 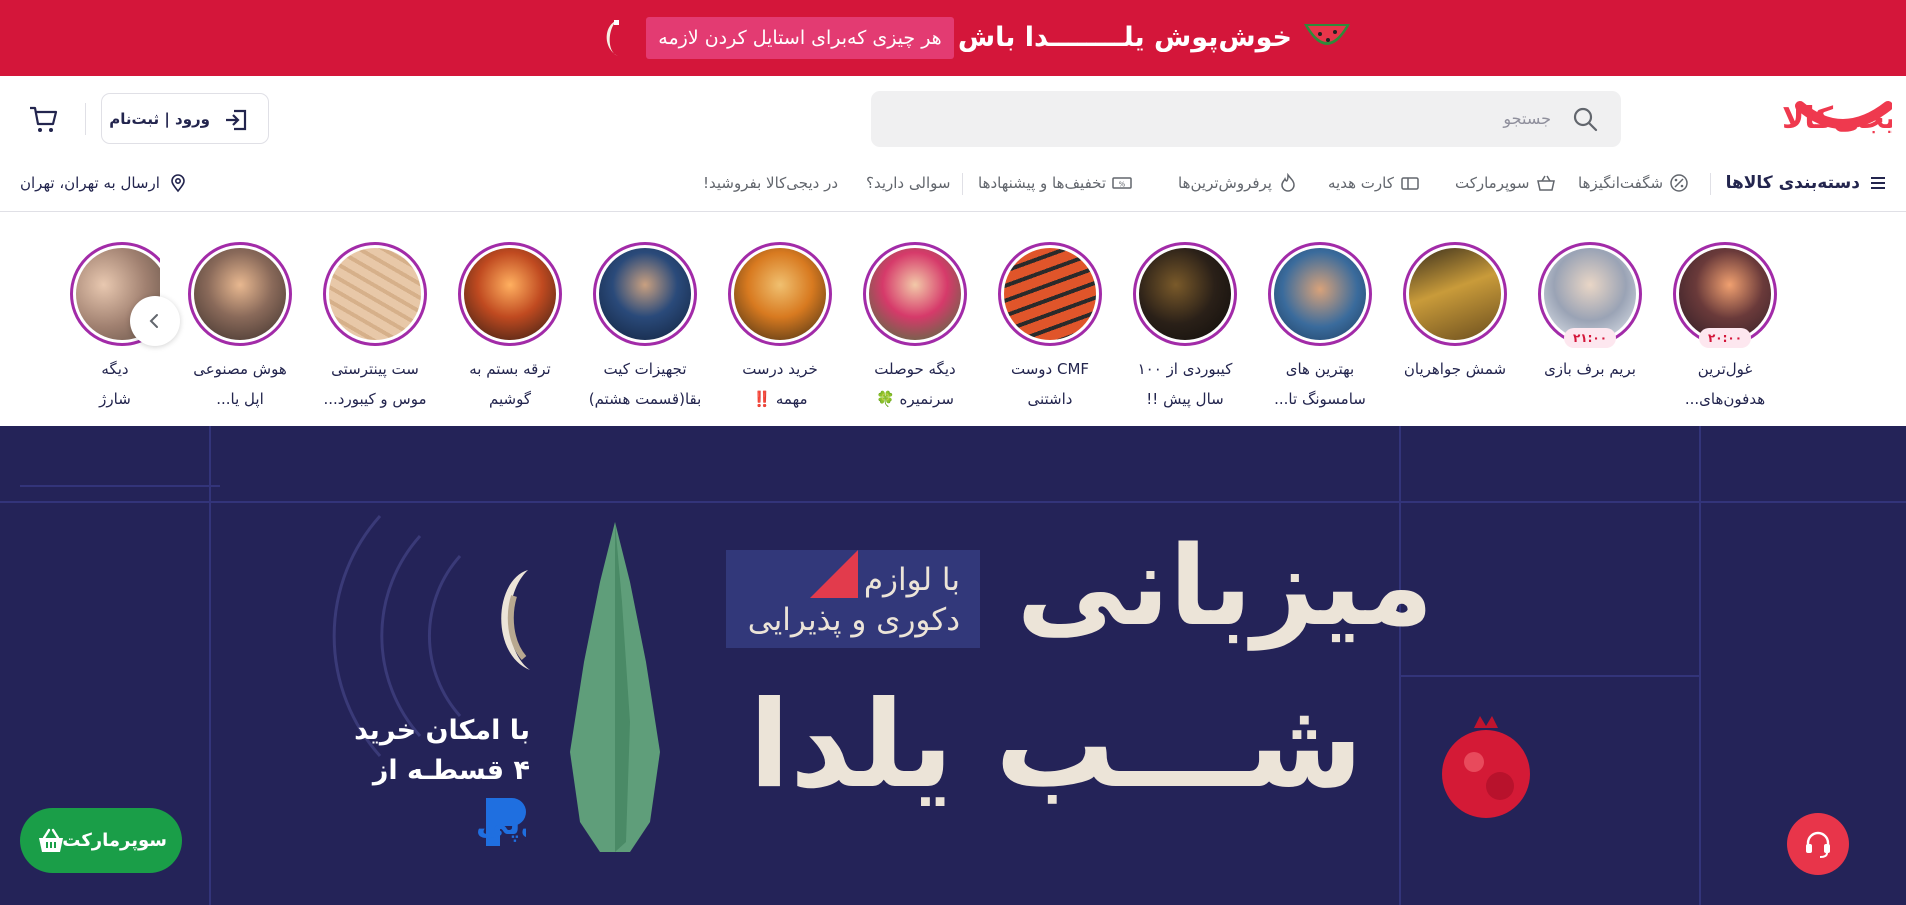 I want to click on story-item: شمش جواهریان, so click(x=1455, y=325).